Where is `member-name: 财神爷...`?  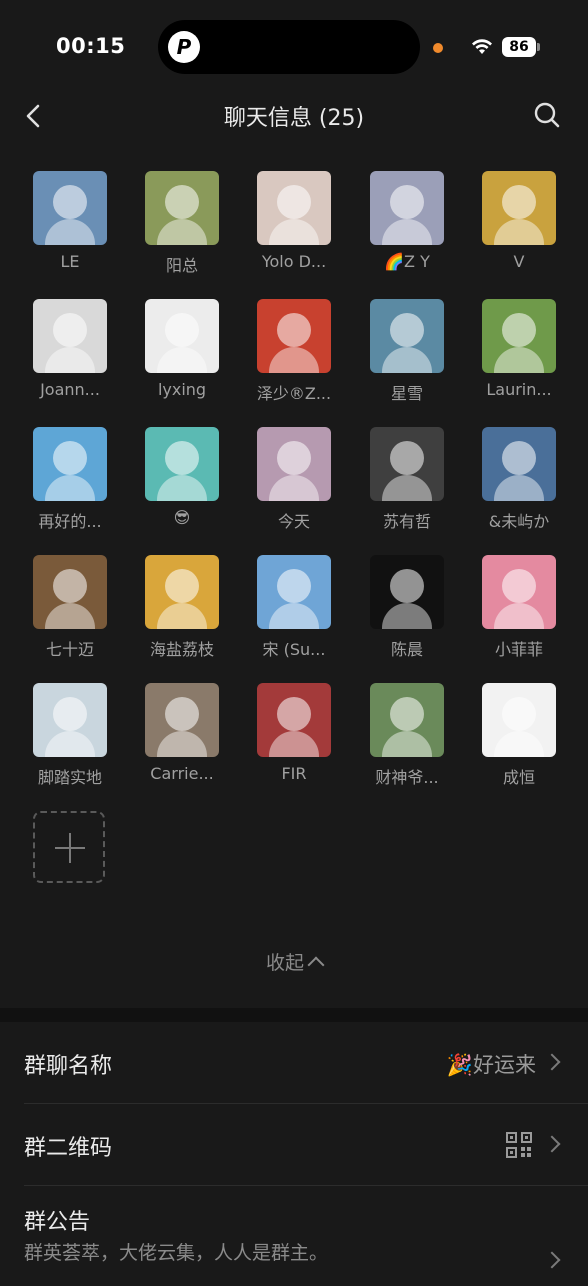
member-name: 财神爷... is located at coordinates (407, 777).